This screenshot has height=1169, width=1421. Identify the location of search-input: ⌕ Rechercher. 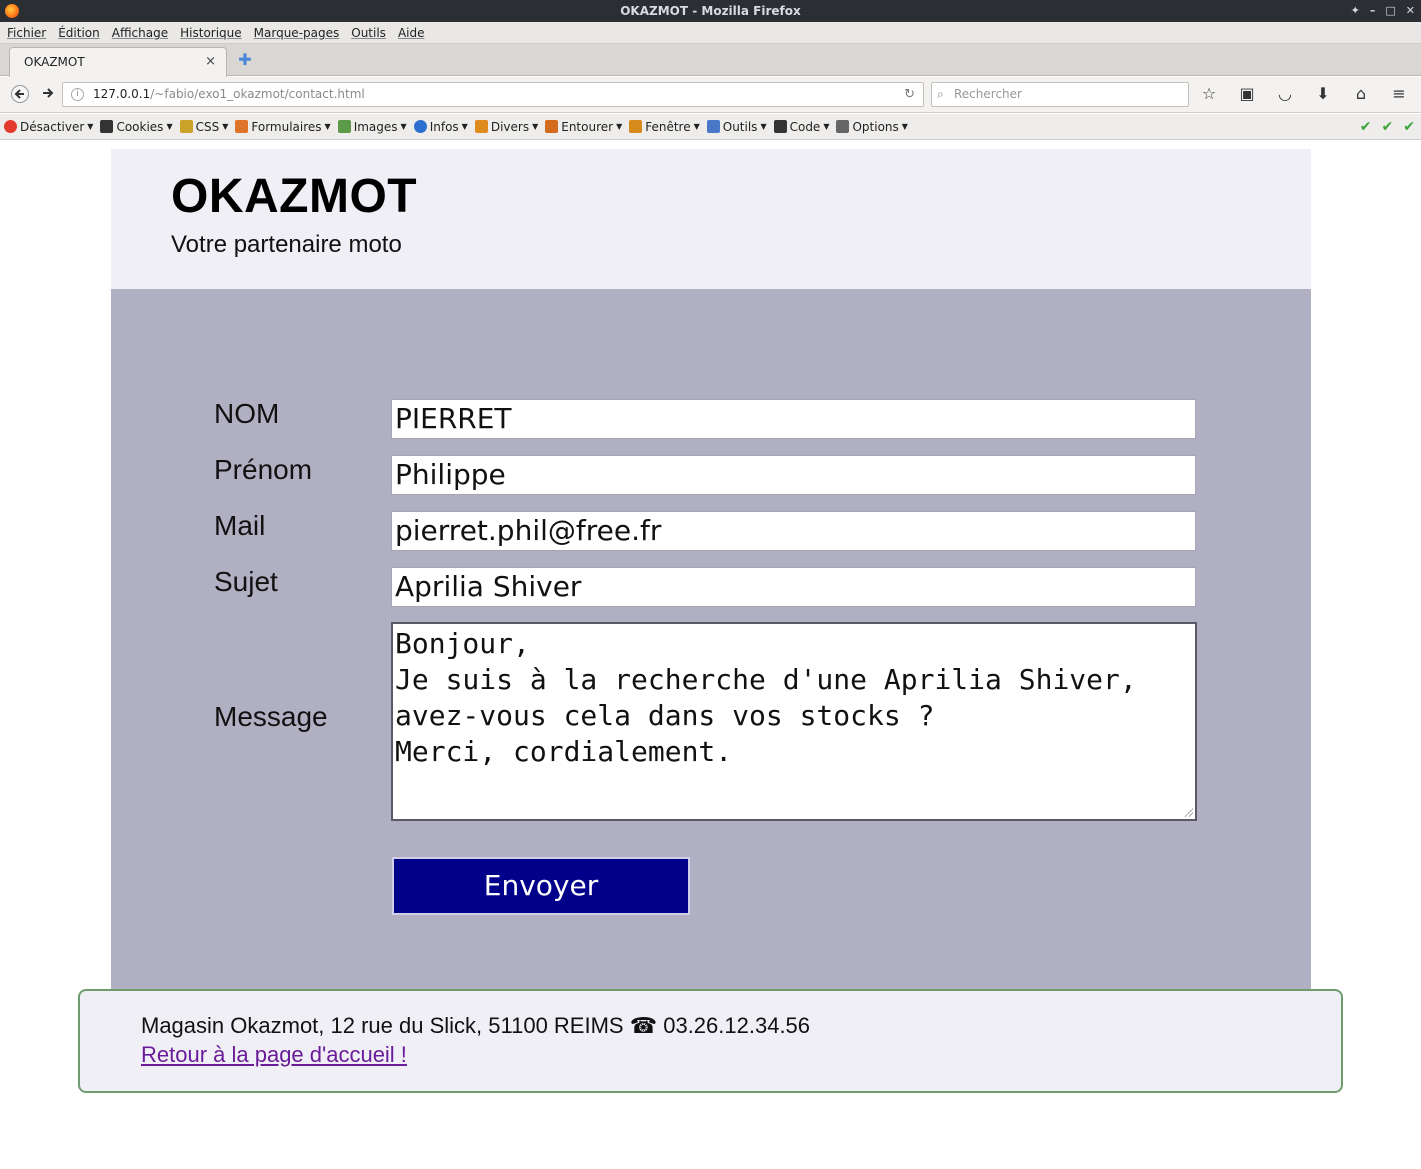
(1060, 94).